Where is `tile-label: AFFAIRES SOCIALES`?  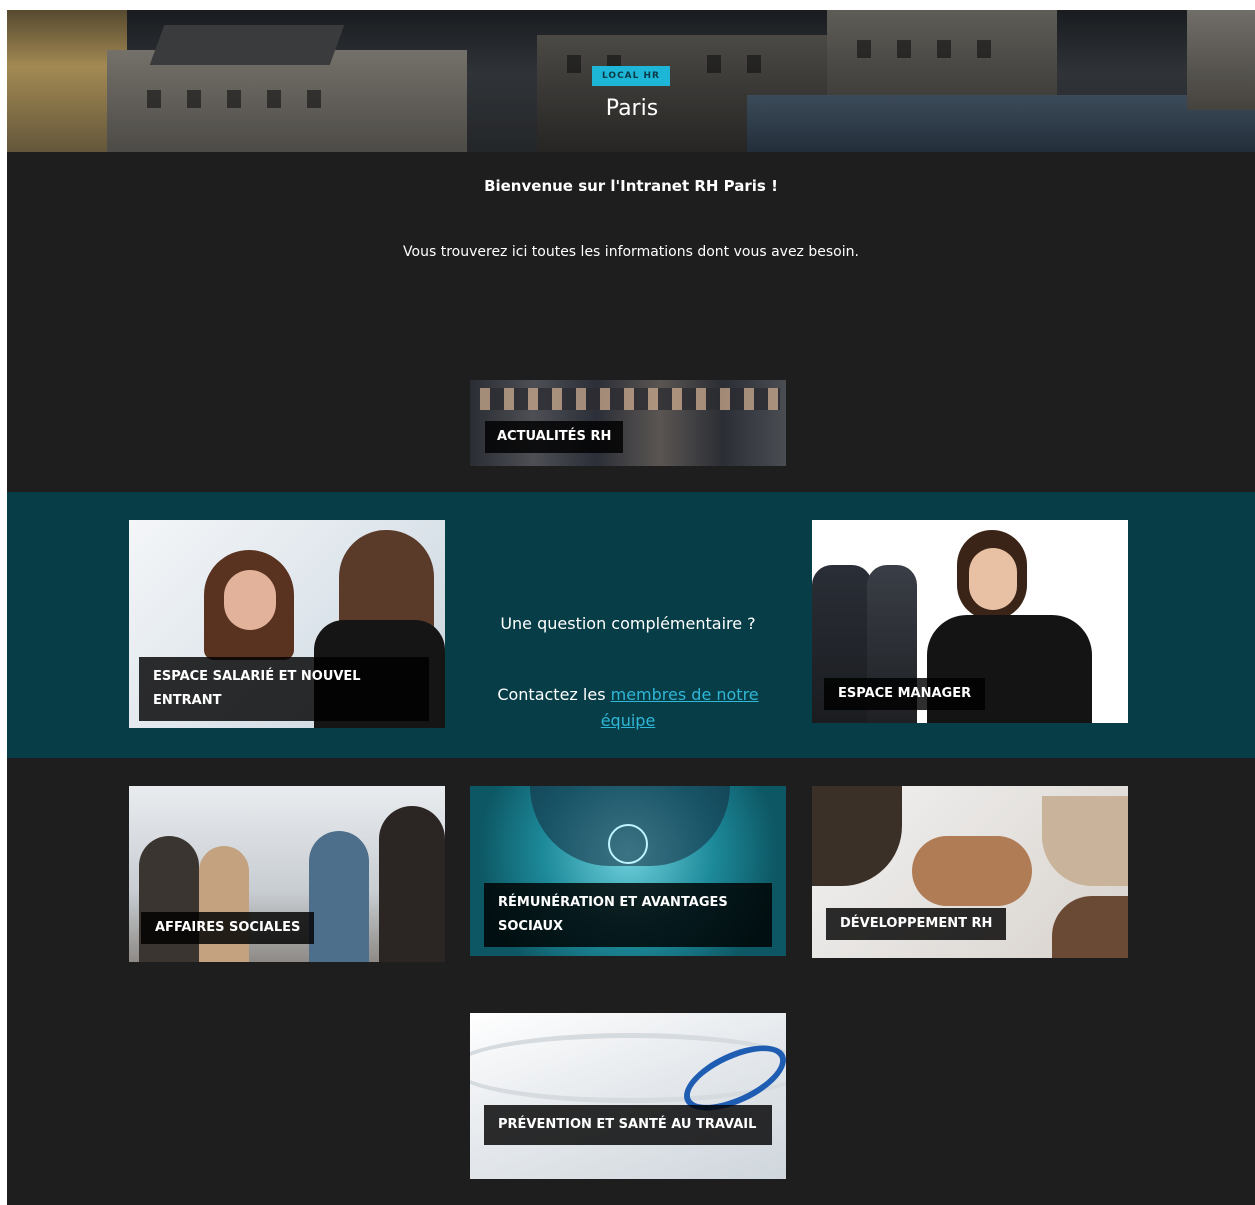
tile-label: AFFAIRES SOCIALES is located at coordinates (228, 928).